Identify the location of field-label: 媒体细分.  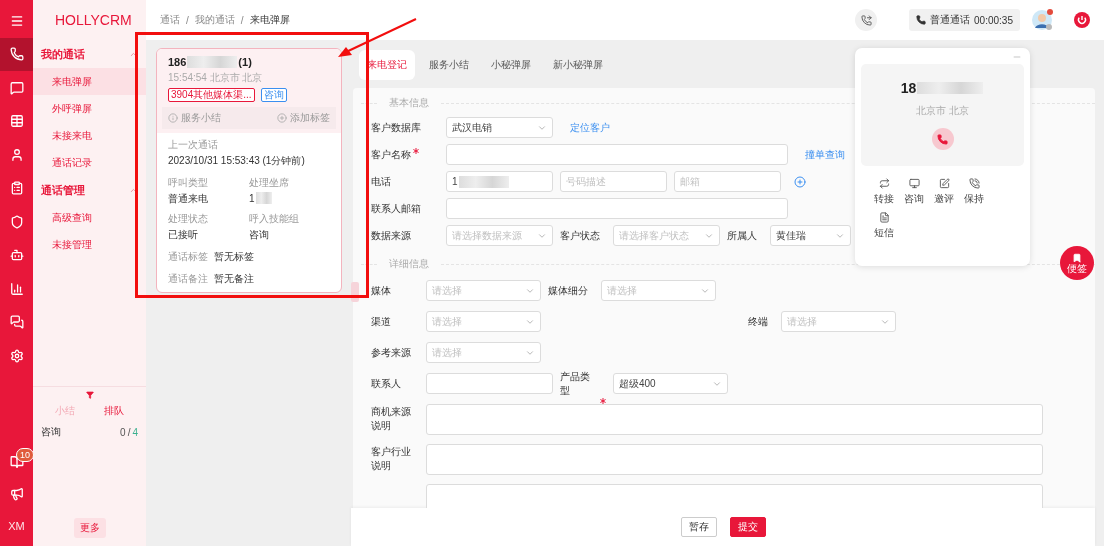
(568, 290).